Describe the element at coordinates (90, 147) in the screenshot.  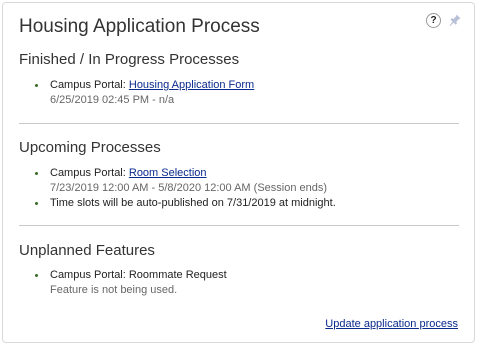
I see `upcoming-heading: Upcoming Processes` at that location.